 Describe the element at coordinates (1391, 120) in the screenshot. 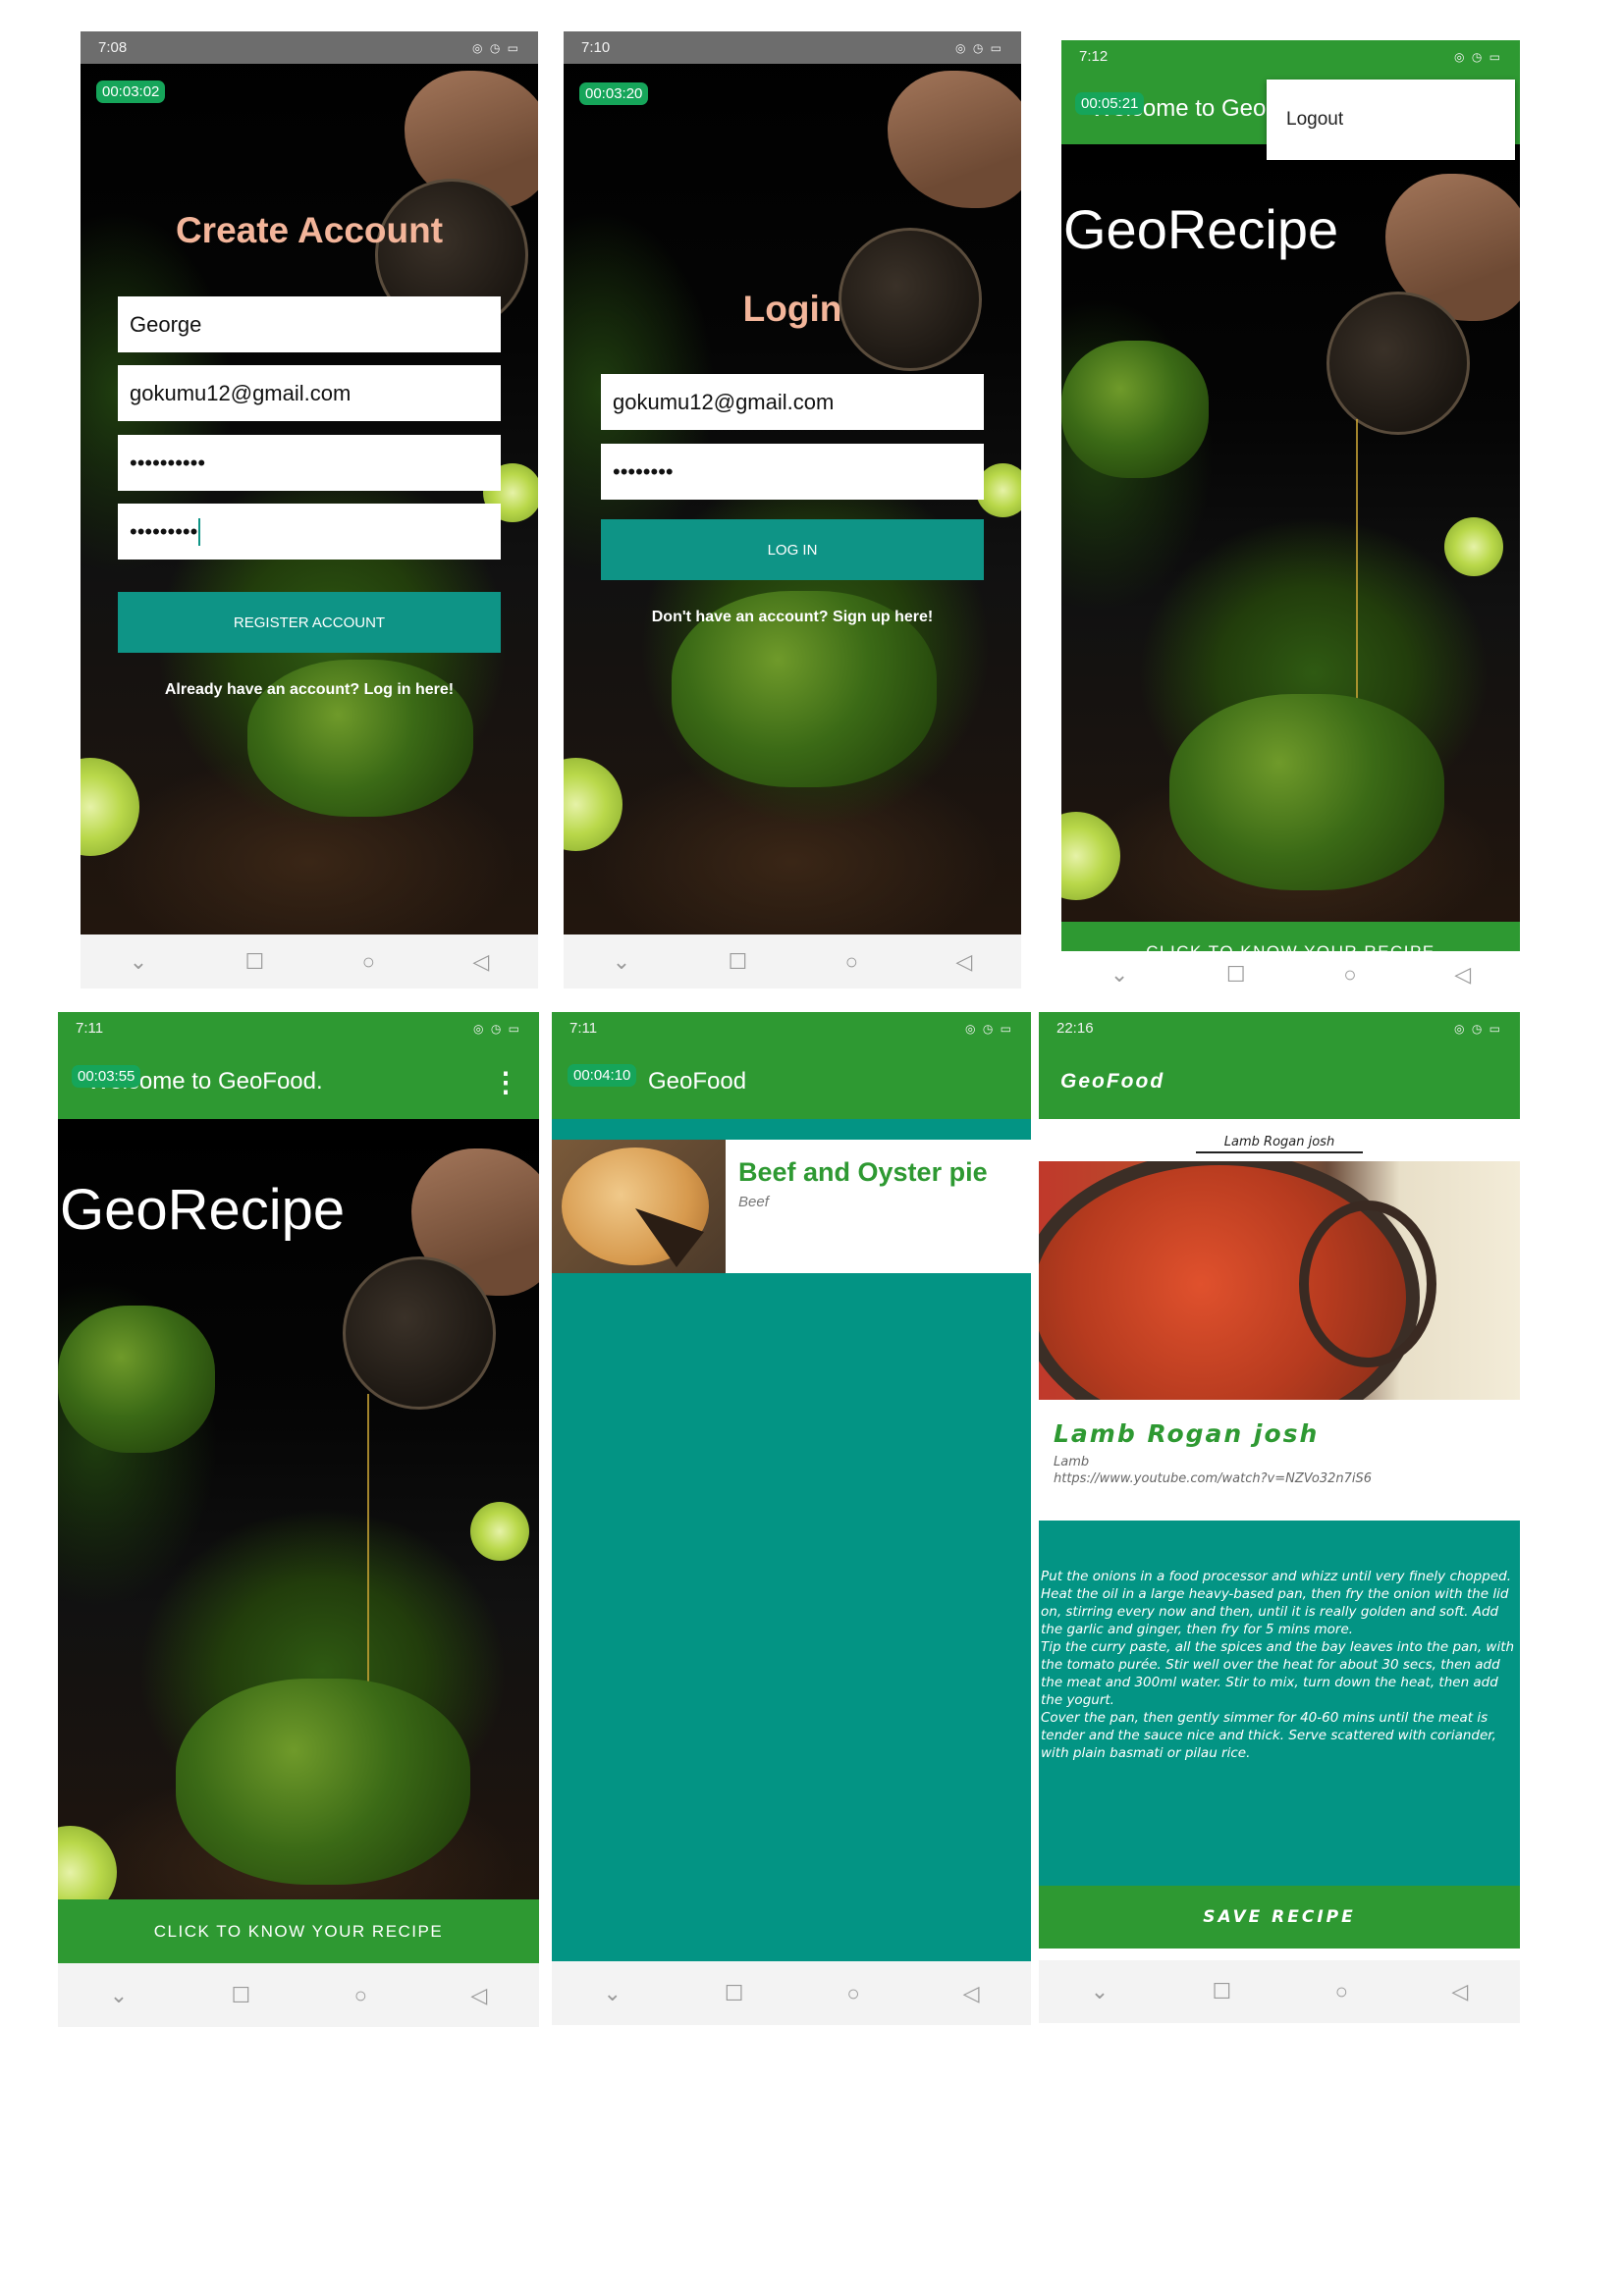

I see `overflow-menu: Logout` at that location.